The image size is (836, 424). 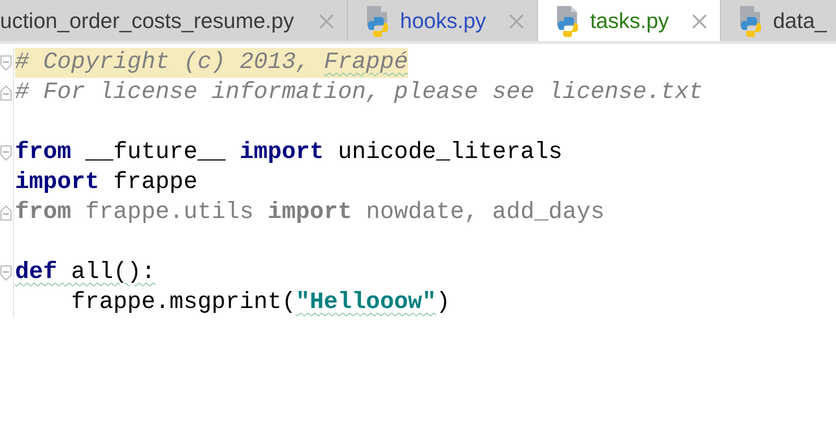 I want to click on editor-tab: tasks.py, so click(x=629, y=20).